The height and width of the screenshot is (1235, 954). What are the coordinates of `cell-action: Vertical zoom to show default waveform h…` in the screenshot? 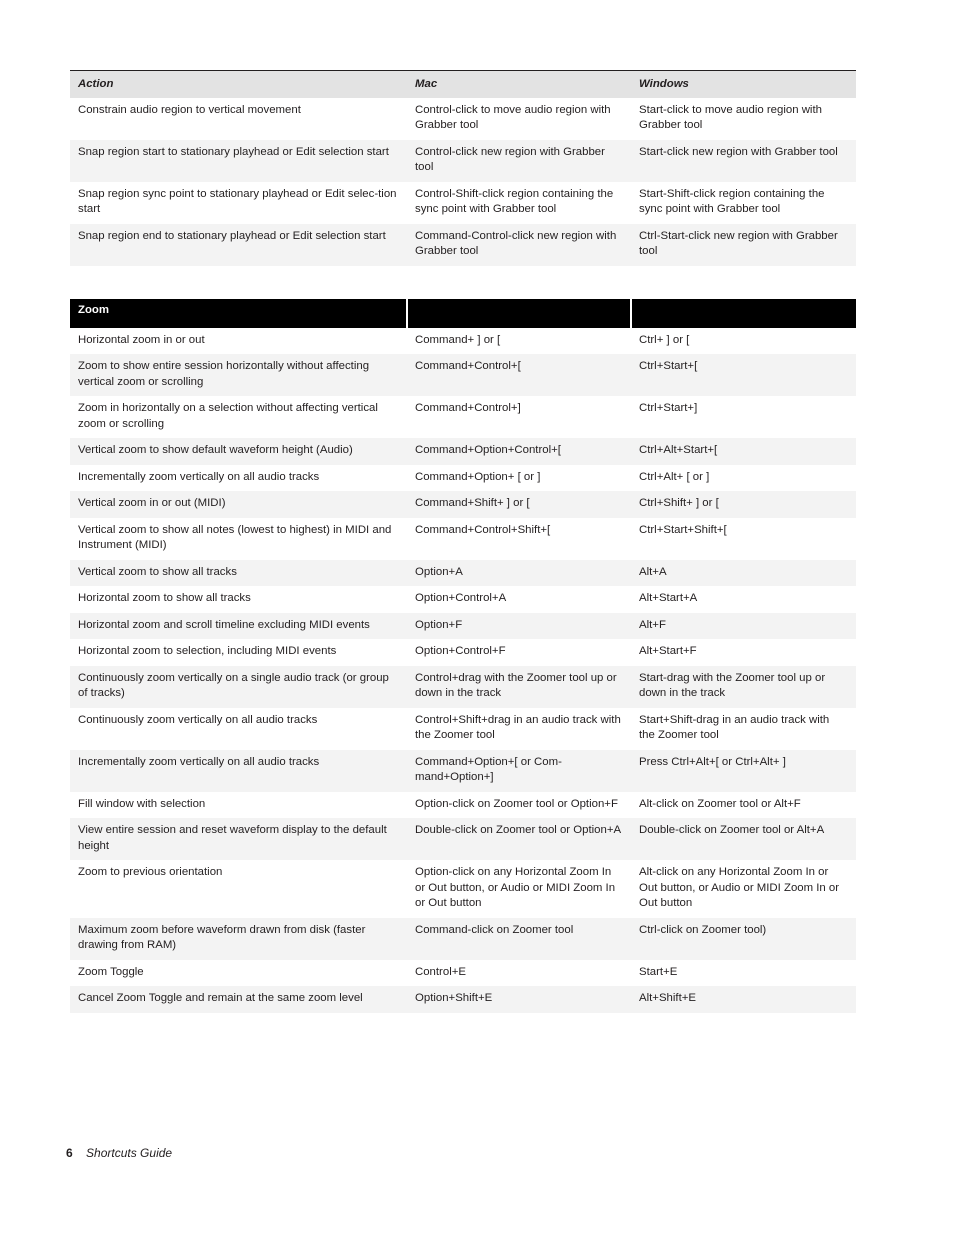 It's located at (238, 451).